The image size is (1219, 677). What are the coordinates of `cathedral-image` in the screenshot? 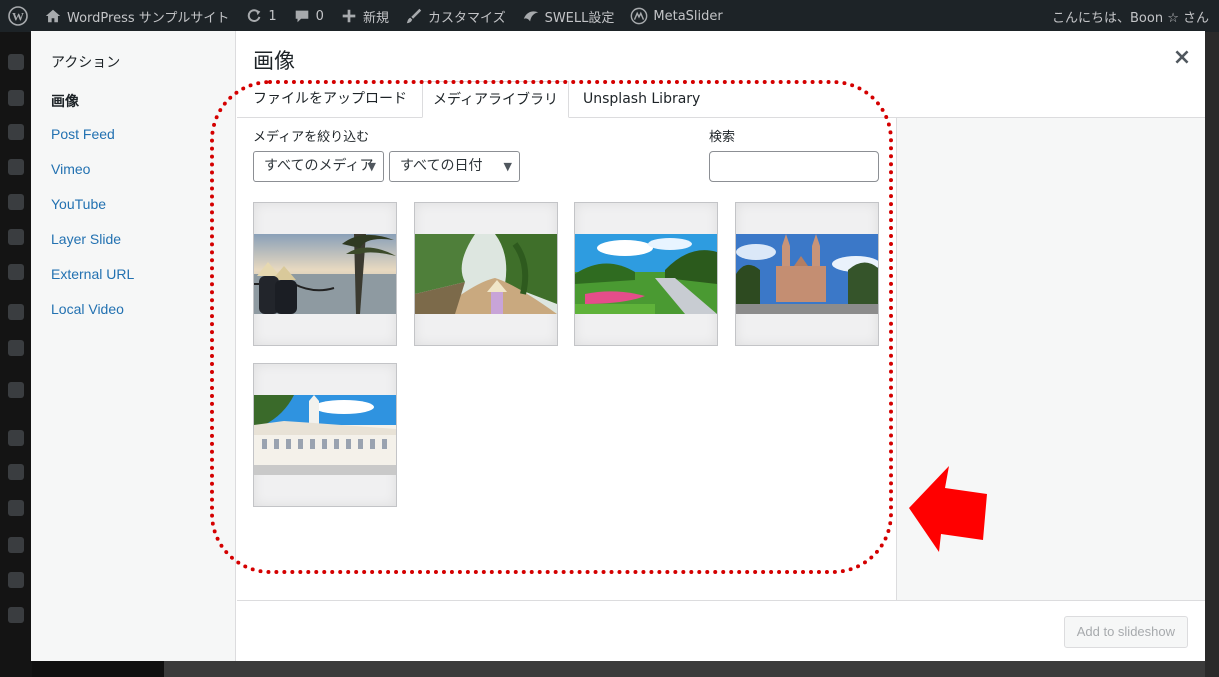 It's located at (807, 274).